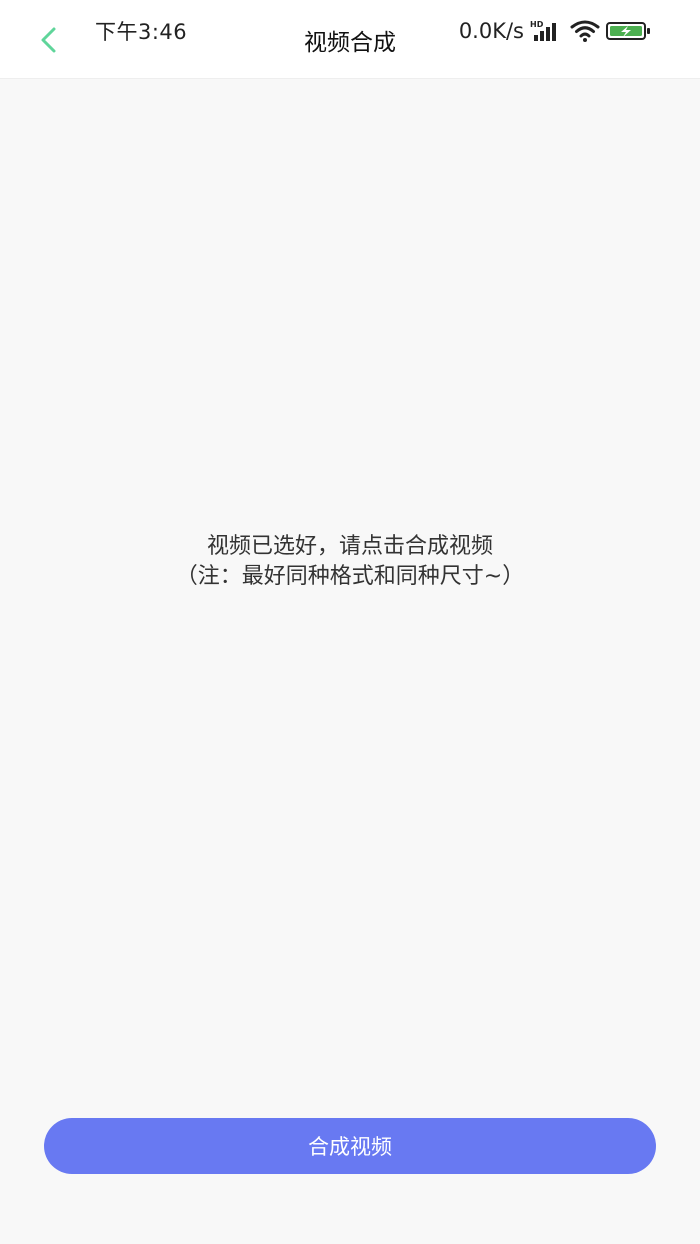 Image resolution: width=700 pixels, height=1244 pixels. What do you see at coordinates (585, 31) in the screenshot?
I see `wifi-icon` at bounding box center [585, 31].